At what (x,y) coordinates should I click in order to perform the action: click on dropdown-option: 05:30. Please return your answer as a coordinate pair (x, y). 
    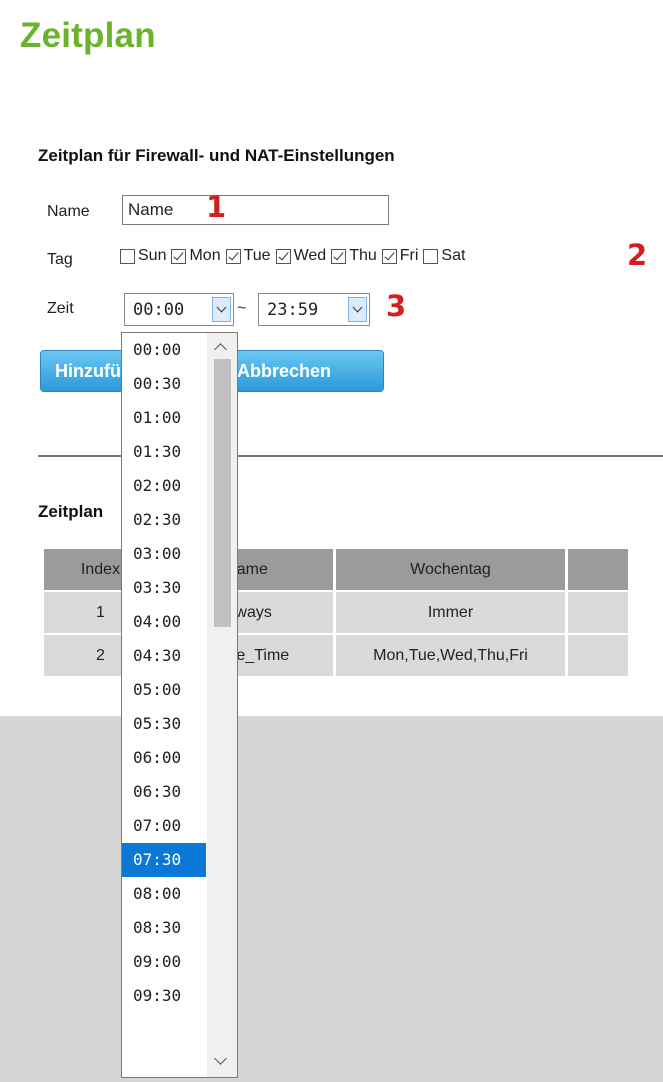
    Looking at the image, I should click on (164, 724).